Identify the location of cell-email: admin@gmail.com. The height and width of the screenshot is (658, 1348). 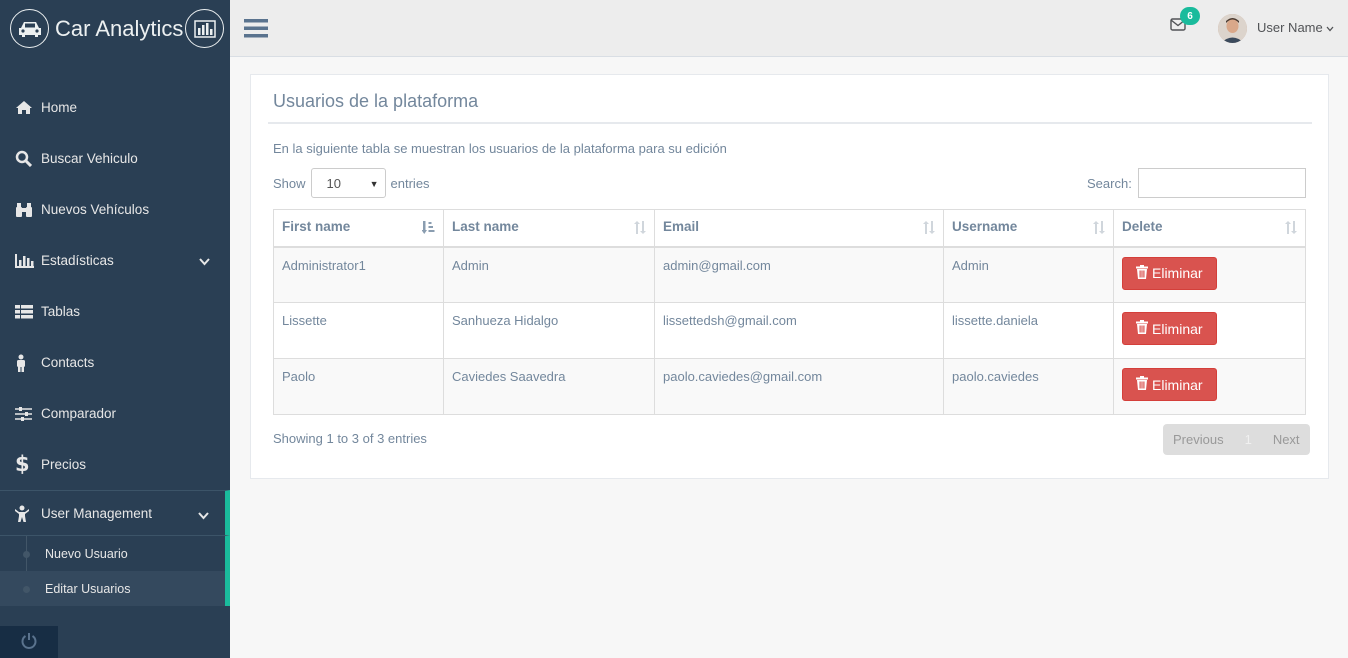
(799, 274).